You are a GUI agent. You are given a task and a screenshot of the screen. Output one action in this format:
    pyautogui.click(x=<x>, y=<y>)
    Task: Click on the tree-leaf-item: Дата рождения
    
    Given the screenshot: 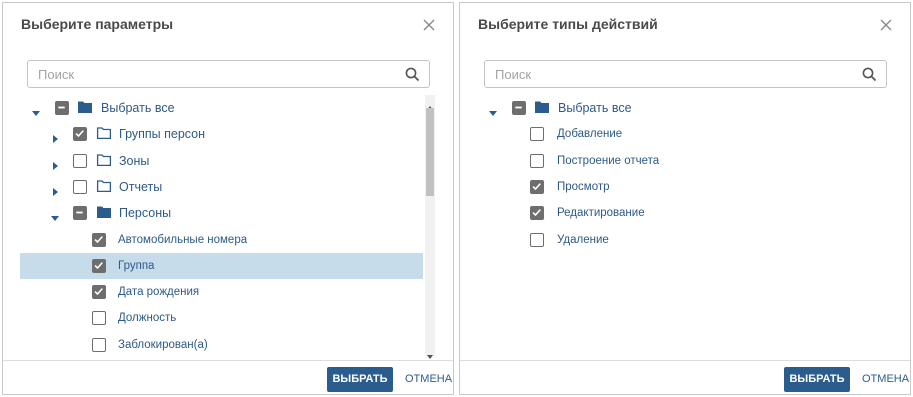 What is the action you would take?
    pyautogui.click(x=221, y=292)
    